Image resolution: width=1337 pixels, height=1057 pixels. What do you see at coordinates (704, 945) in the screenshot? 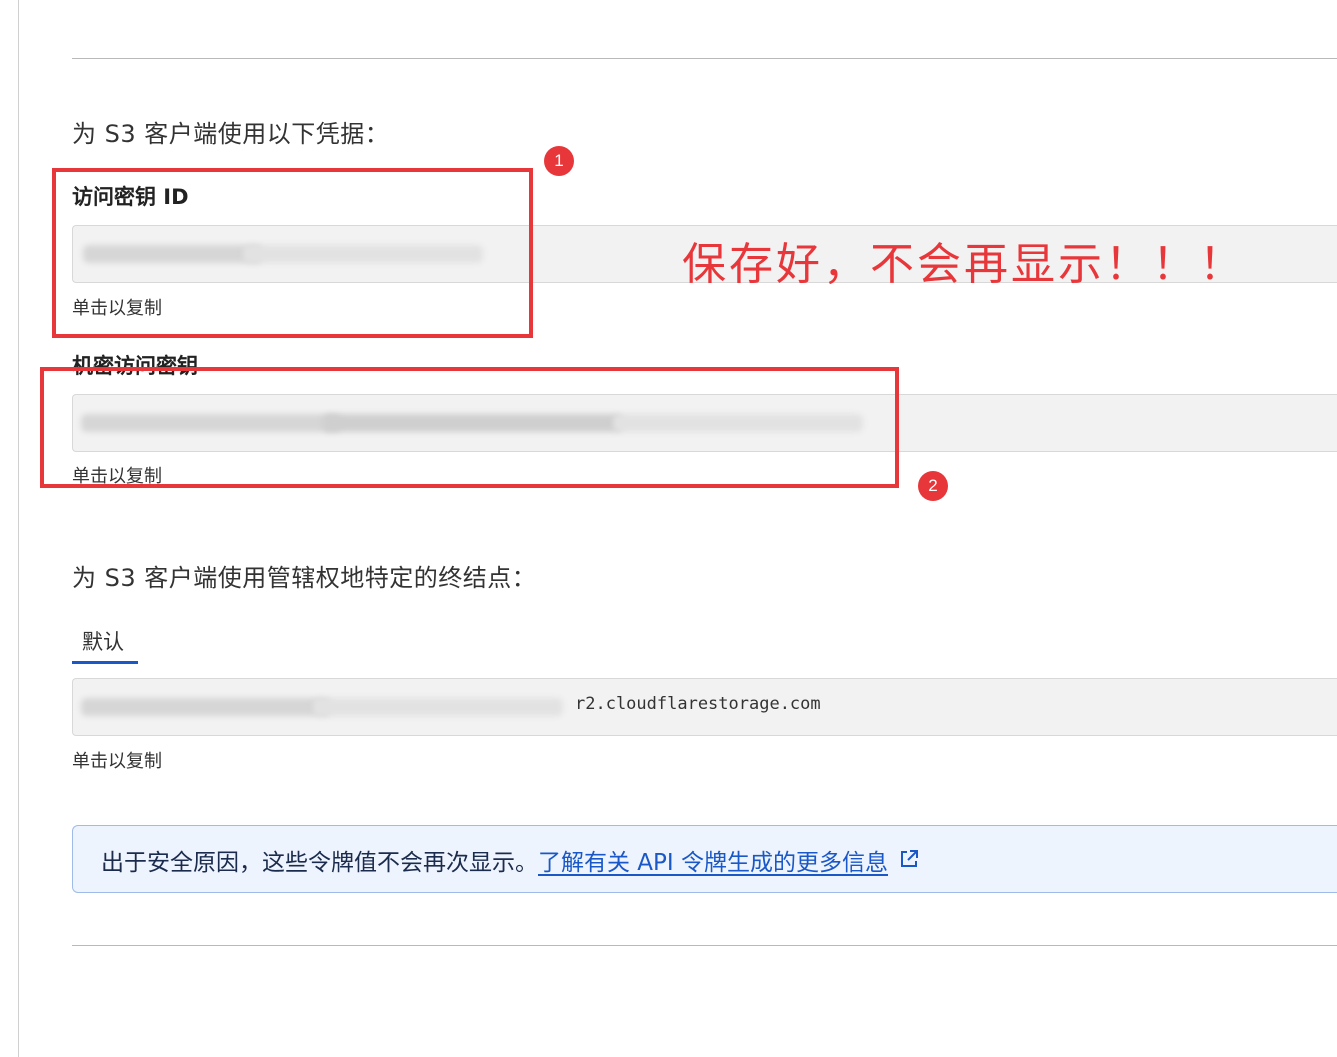
I see `bottom-divider` at bounding box center [704, 945].